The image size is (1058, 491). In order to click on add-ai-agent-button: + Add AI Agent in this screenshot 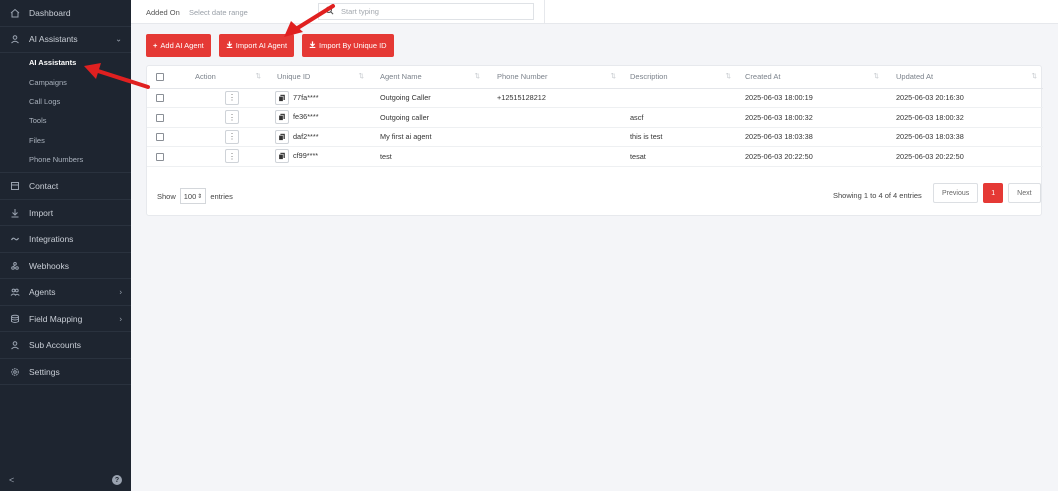, I will do `click(178, 45)`.